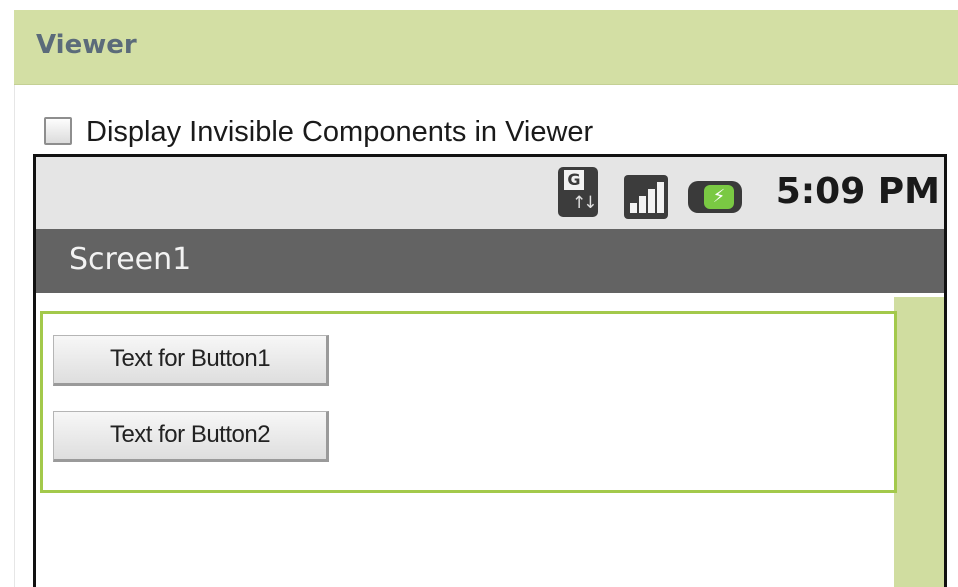  Describe the element at coordinates (191, 436) in the screenshot. I see `button2: Text for Button2` at that location.